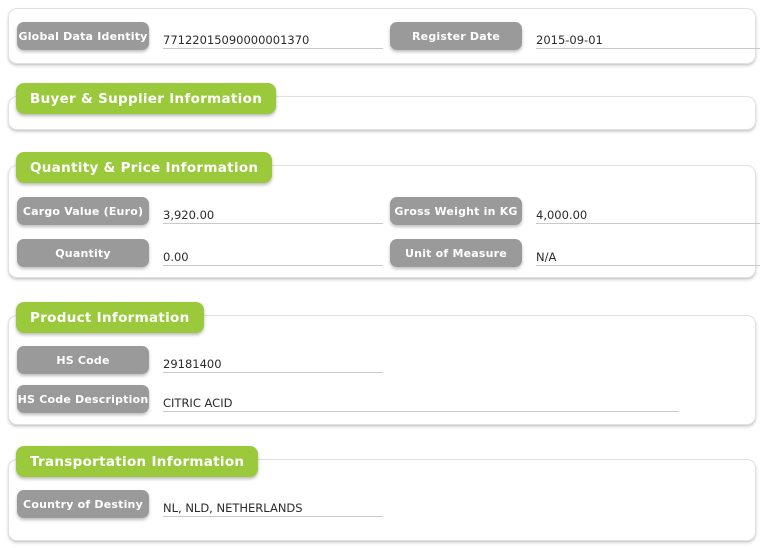  What do you see at coordinates (198, 402) in the screenshot?
I see `value-text: CITRIC ACID` at bounding box center [198, 402].